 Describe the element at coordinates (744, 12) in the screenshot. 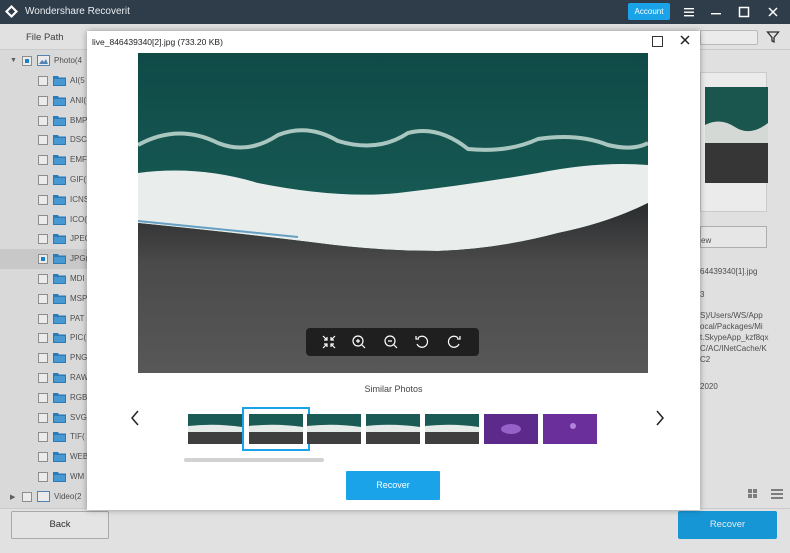

I see `maximize-icon` at that location.